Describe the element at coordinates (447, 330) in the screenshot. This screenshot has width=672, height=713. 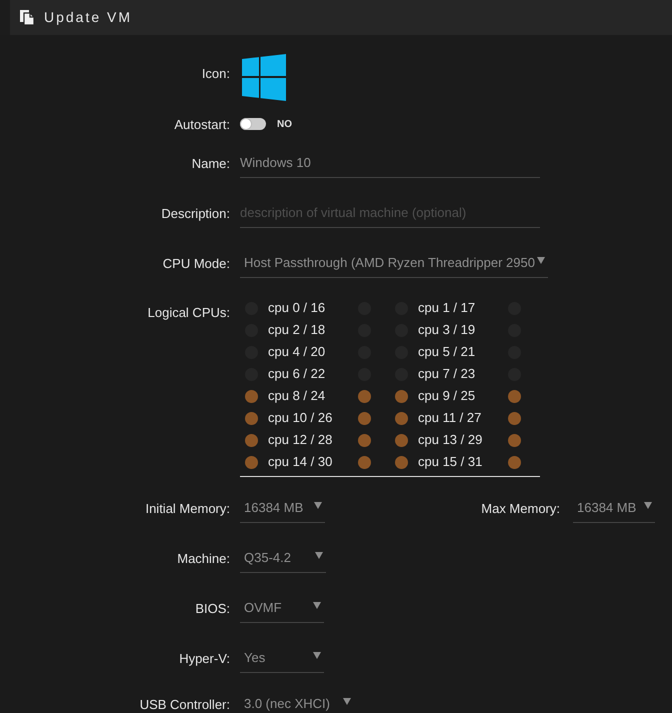
I see `cpu-label: cpu 3 / 19` at that location.